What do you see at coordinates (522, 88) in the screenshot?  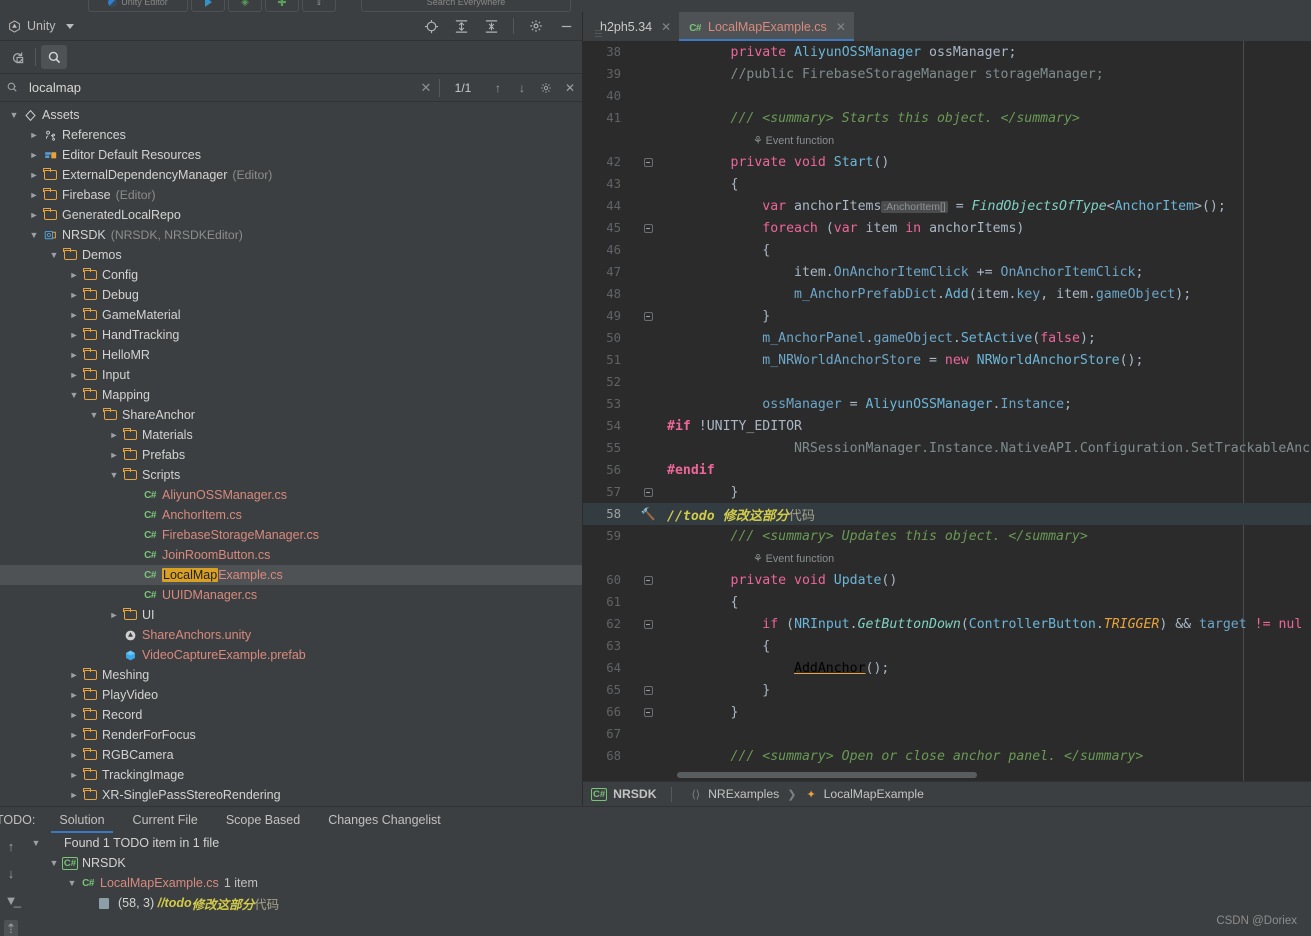 I see `next-match-icon: ↓` at bounding box center [522, 88].